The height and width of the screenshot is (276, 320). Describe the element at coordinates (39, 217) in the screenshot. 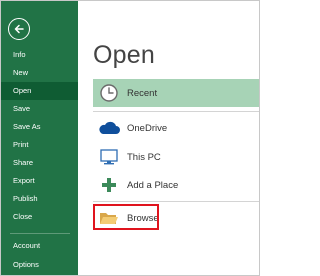

I see `menu-item-close: Close` at that location.